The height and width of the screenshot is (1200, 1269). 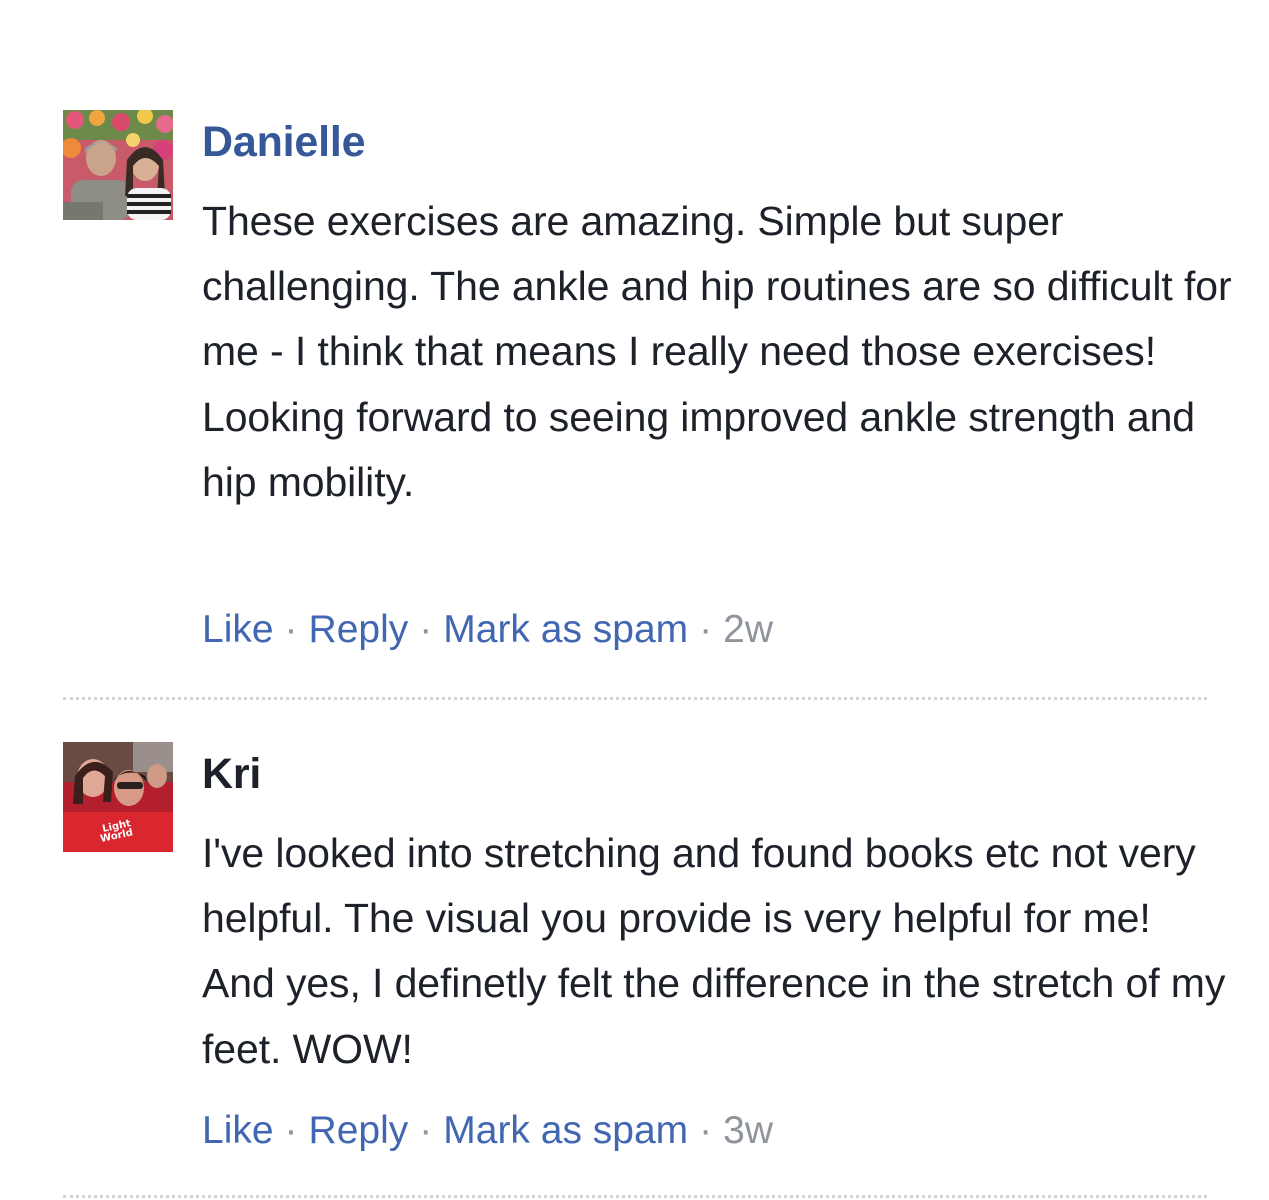 I want to click on comment-actions: Like · Reply · Mark as spam · 3w, so click(x=487, y=1130).